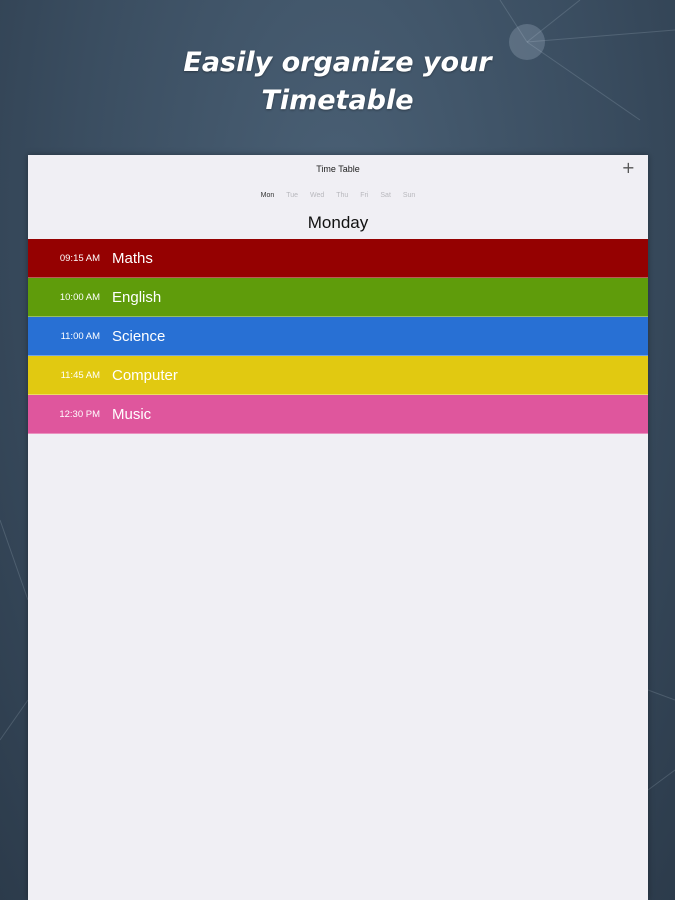 The height and width of the screenshot is (900, 675). Describe the element at coordinates (132, 414) in the screenshot. I see `class-subject: Music` at that location.